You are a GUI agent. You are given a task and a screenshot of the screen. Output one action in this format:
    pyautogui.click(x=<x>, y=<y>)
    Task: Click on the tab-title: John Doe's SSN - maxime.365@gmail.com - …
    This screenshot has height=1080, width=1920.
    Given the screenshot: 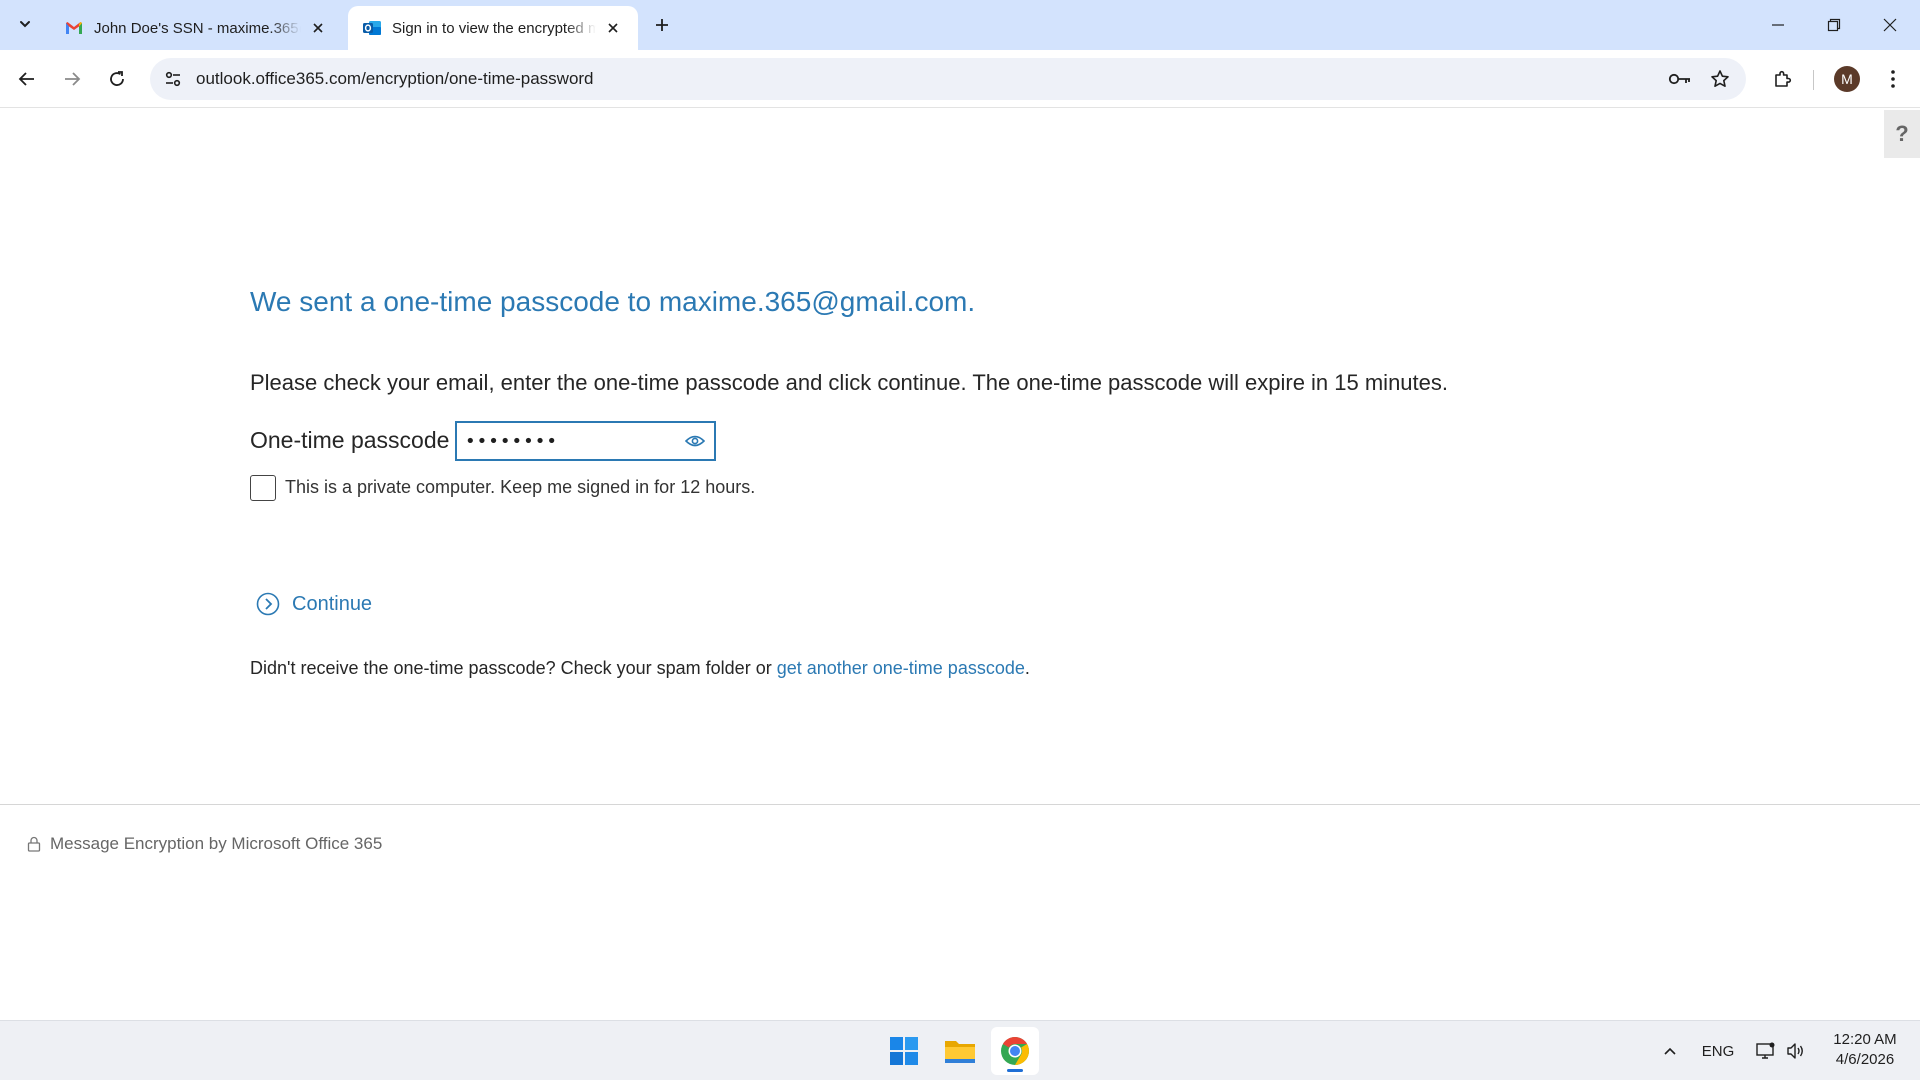 What is the action you would take?
    pyautogui.click(x=197, y=28)
    